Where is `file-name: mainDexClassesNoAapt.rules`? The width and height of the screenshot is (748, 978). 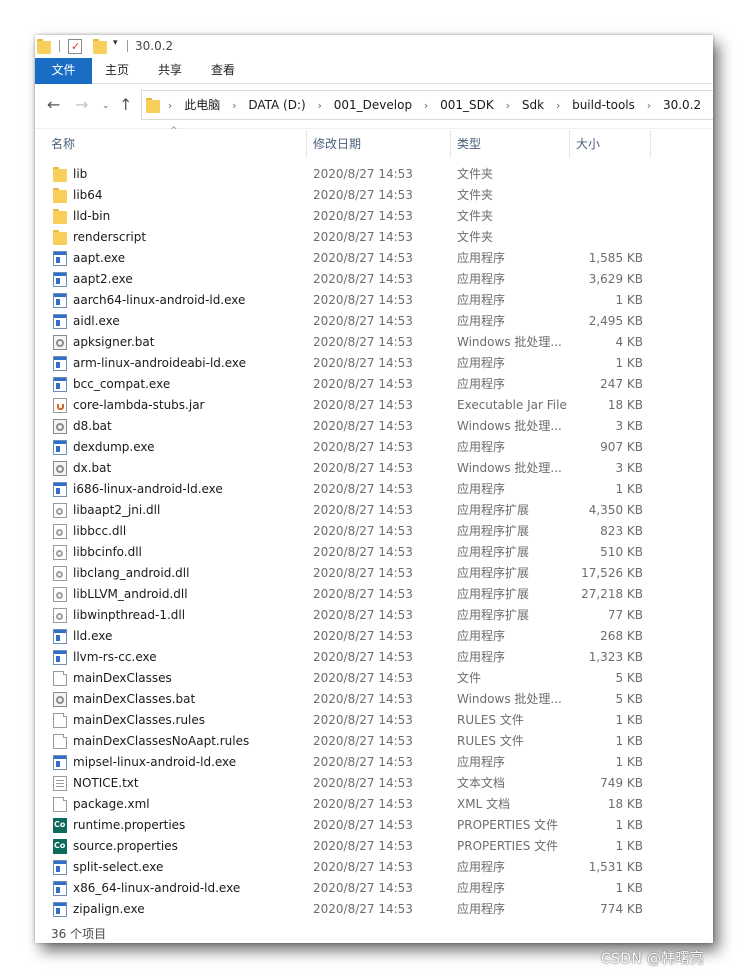
file-name: mainDexClassesNoAapt.rules is located at coordinates (161, 741).